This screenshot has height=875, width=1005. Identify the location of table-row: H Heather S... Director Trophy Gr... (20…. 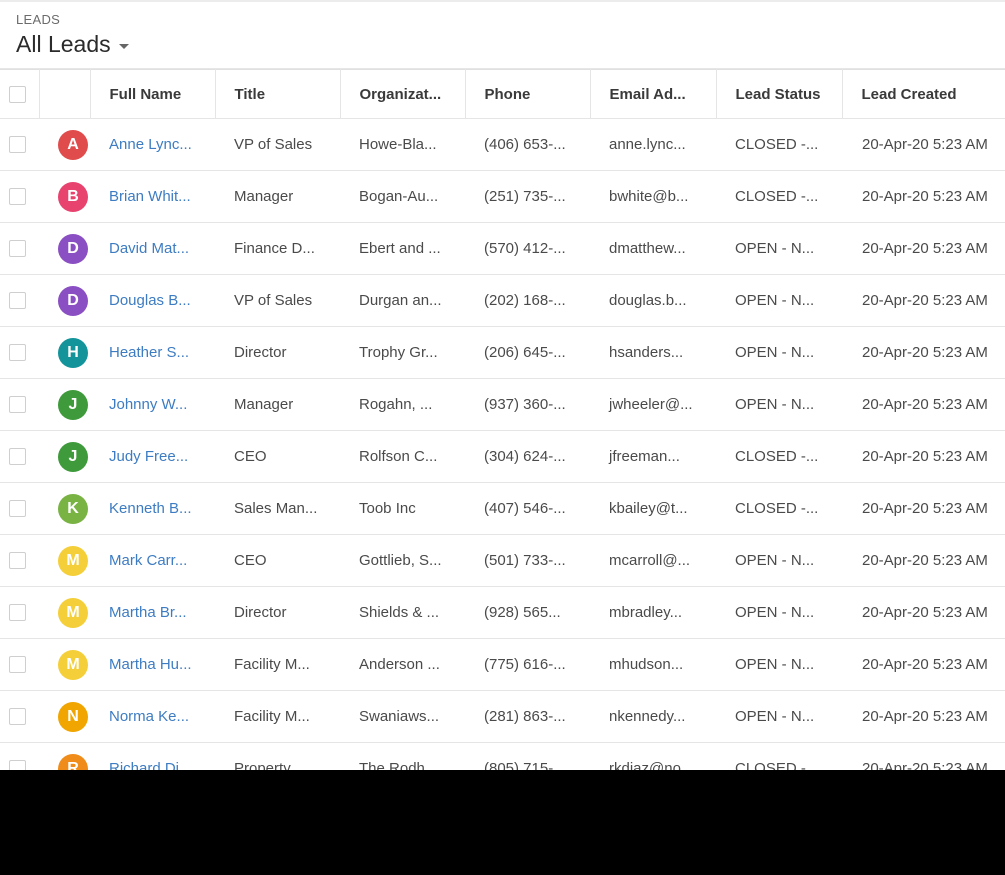
(502, 352).